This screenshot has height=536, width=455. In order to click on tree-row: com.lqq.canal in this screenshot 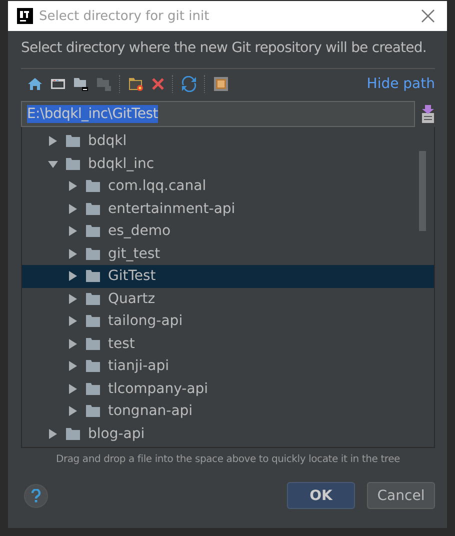, I will do `click(228, 186)`.